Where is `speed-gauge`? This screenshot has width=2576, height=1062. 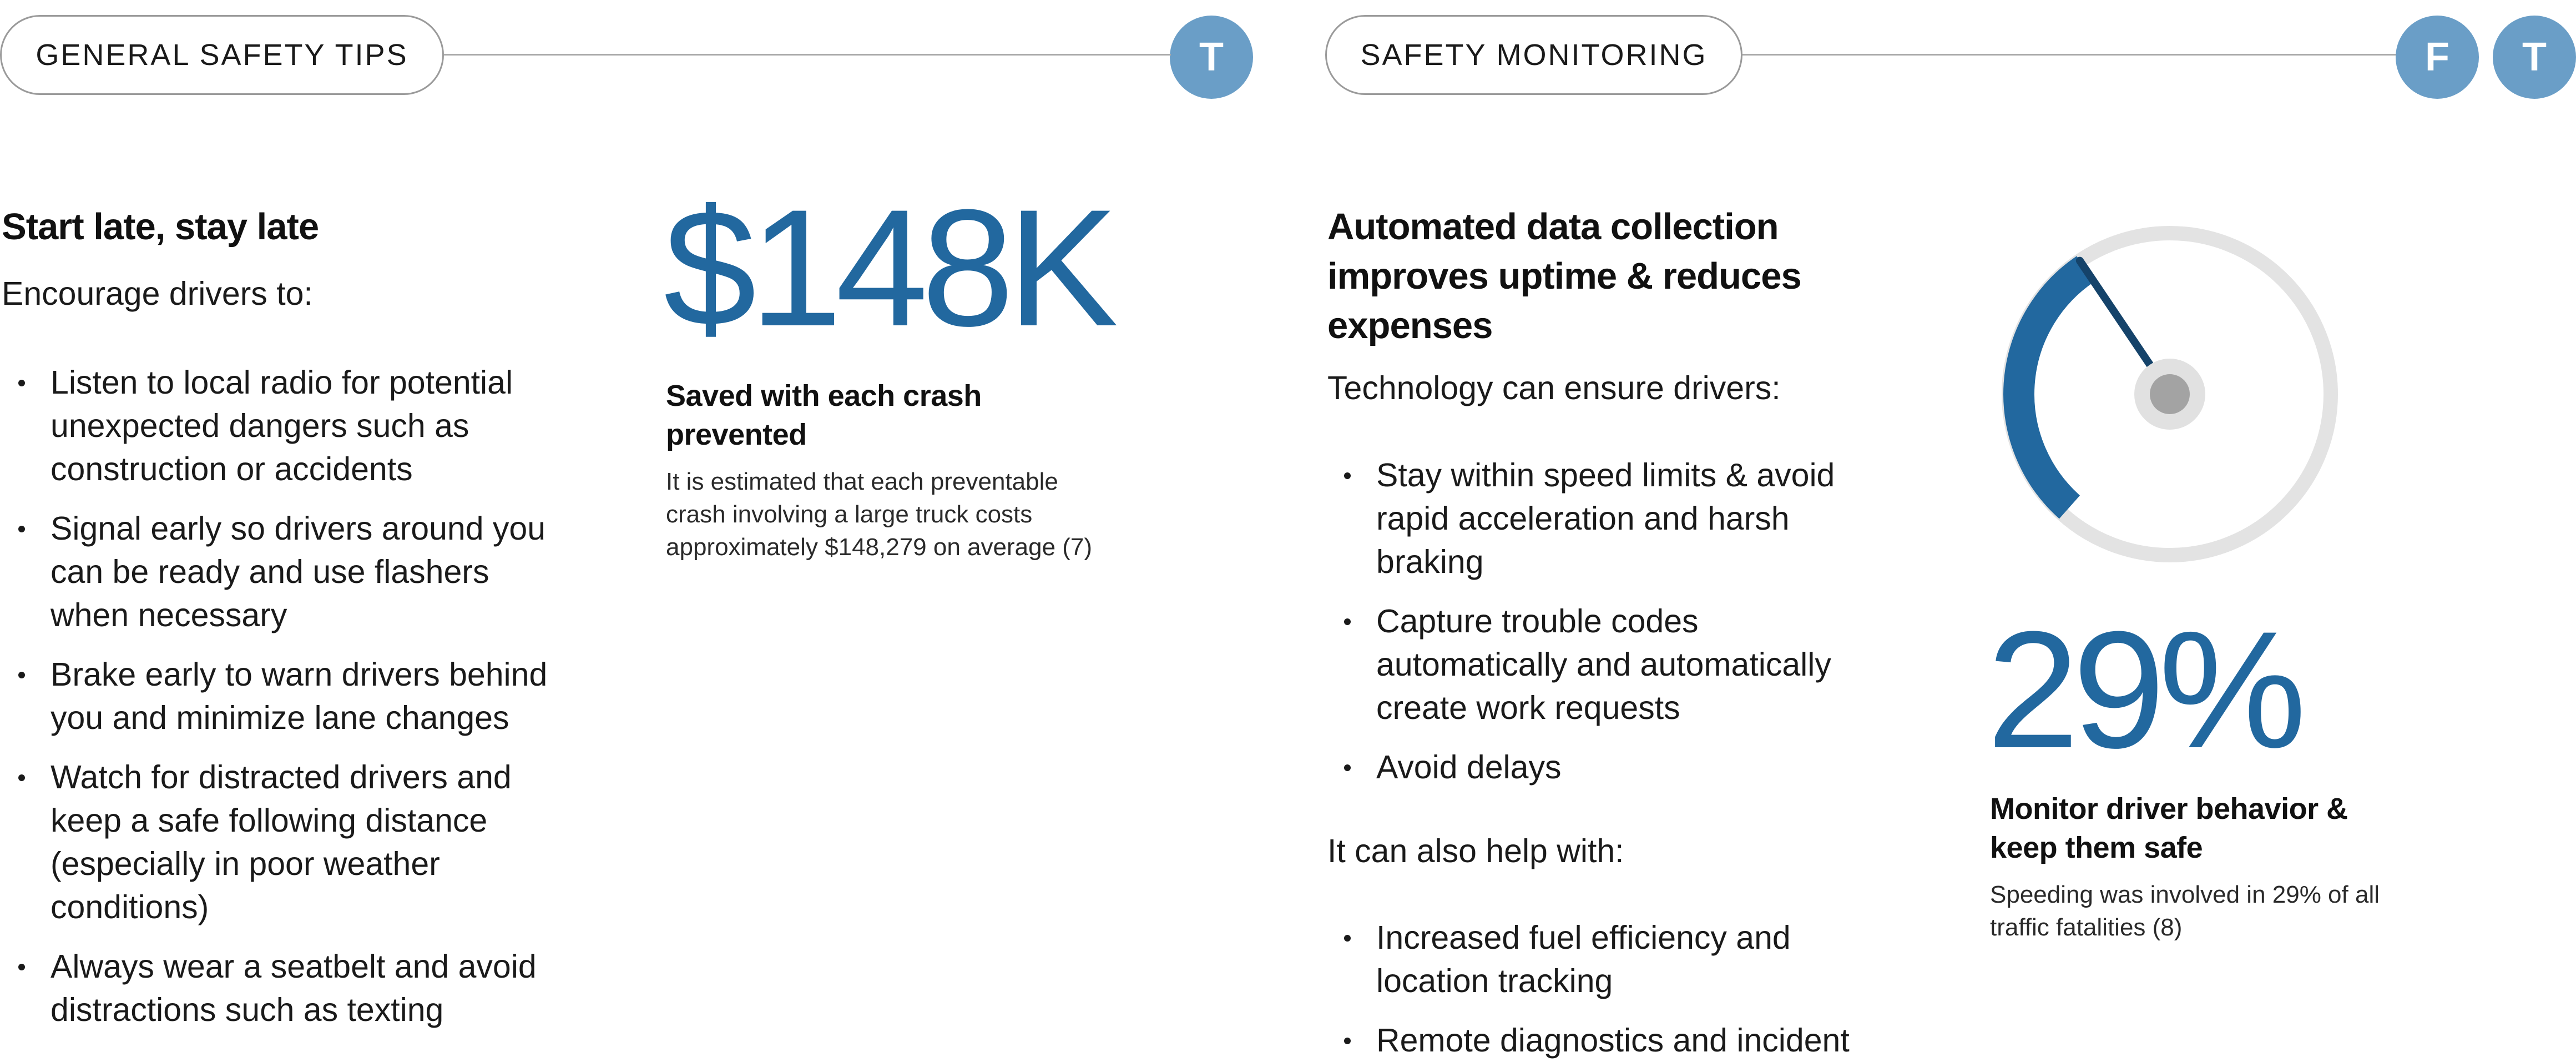
speed-gauge is located at coordinates (2170, 394).